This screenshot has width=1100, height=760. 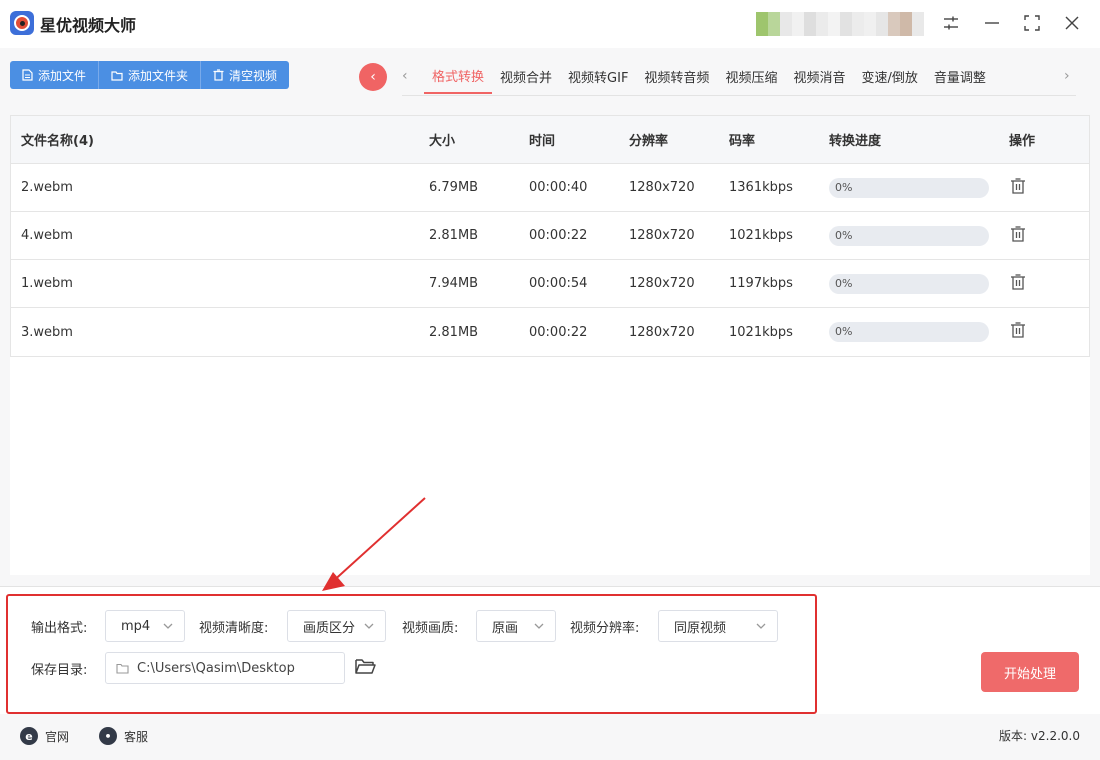 I want to click on website-link: e 官网, so click(x=44, y=736).